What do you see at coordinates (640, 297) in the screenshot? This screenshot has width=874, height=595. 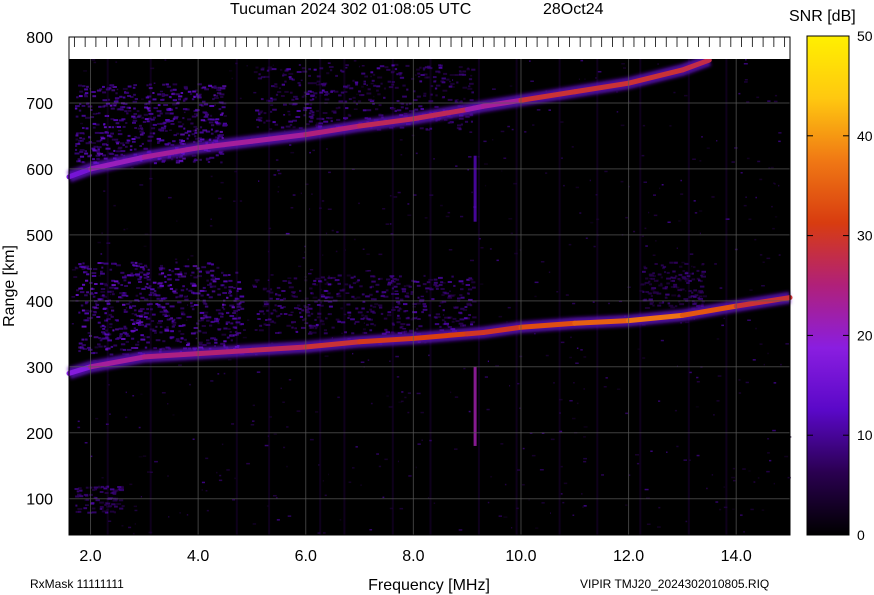 I see `interference-streak` at bounding box center [640, 297].